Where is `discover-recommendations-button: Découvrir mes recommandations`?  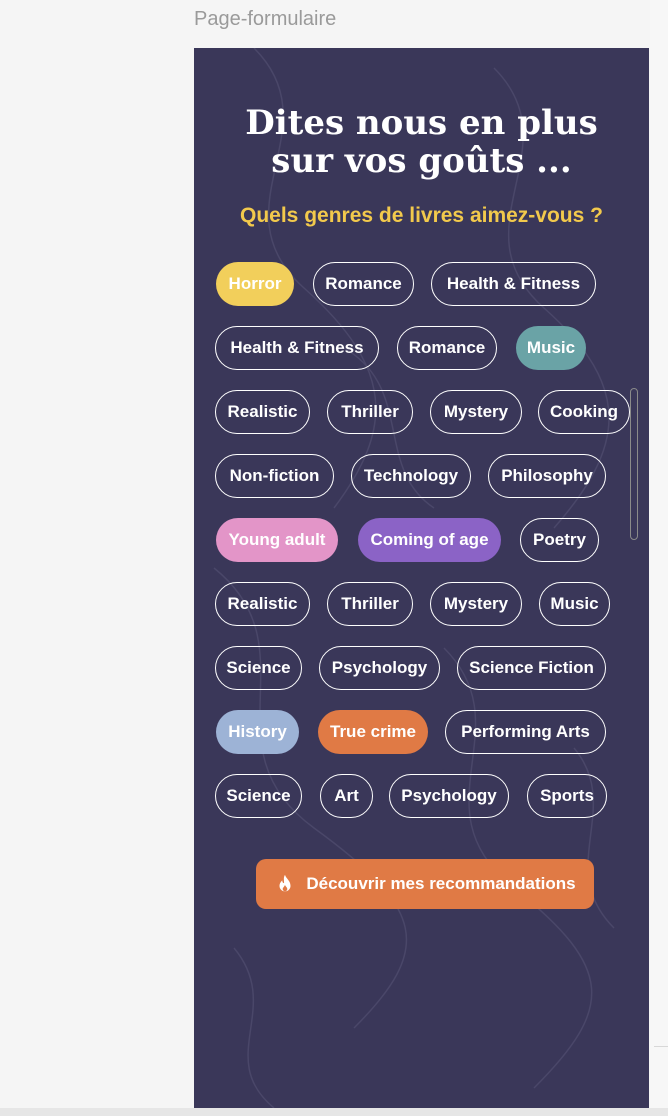
discover-recommendations-button: Découvrir mes recommandations is located at coordinates (425, 884).